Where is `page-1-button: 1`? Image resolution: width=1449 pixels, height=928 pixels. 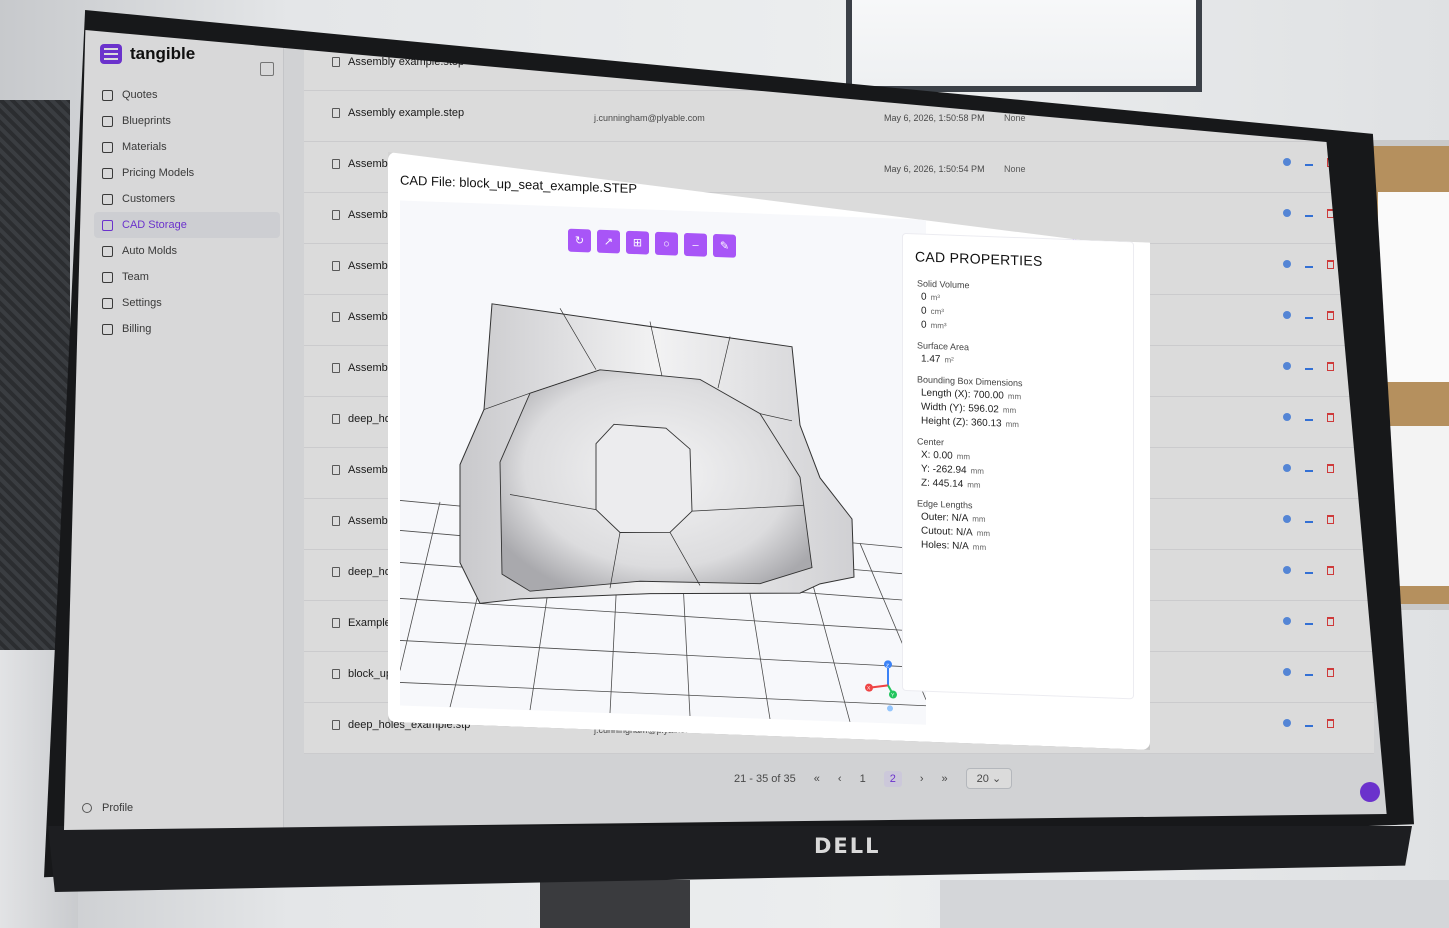
page-1-button: 1 is located at coordinates (863, 779).